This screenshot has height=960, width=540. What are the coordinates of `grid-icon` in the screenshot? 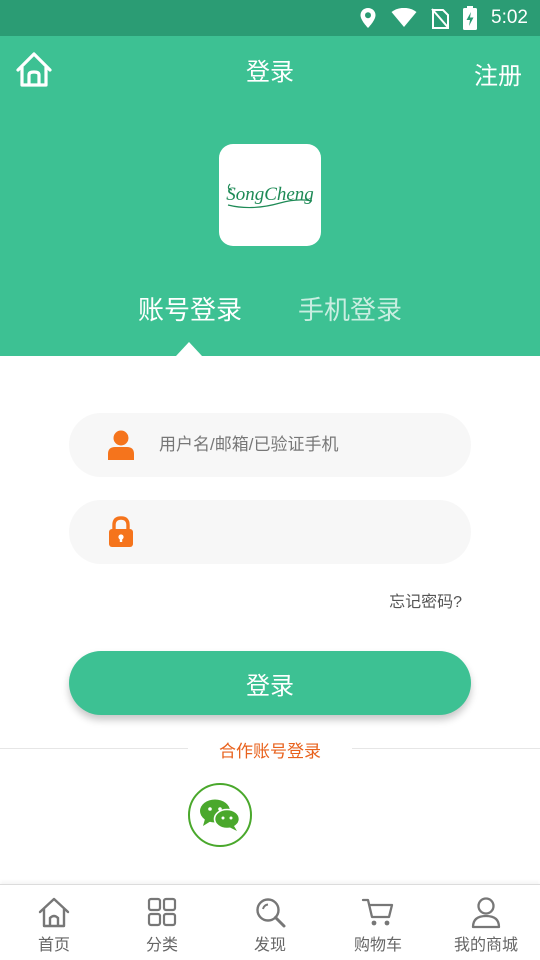 It's located at (162, 912).